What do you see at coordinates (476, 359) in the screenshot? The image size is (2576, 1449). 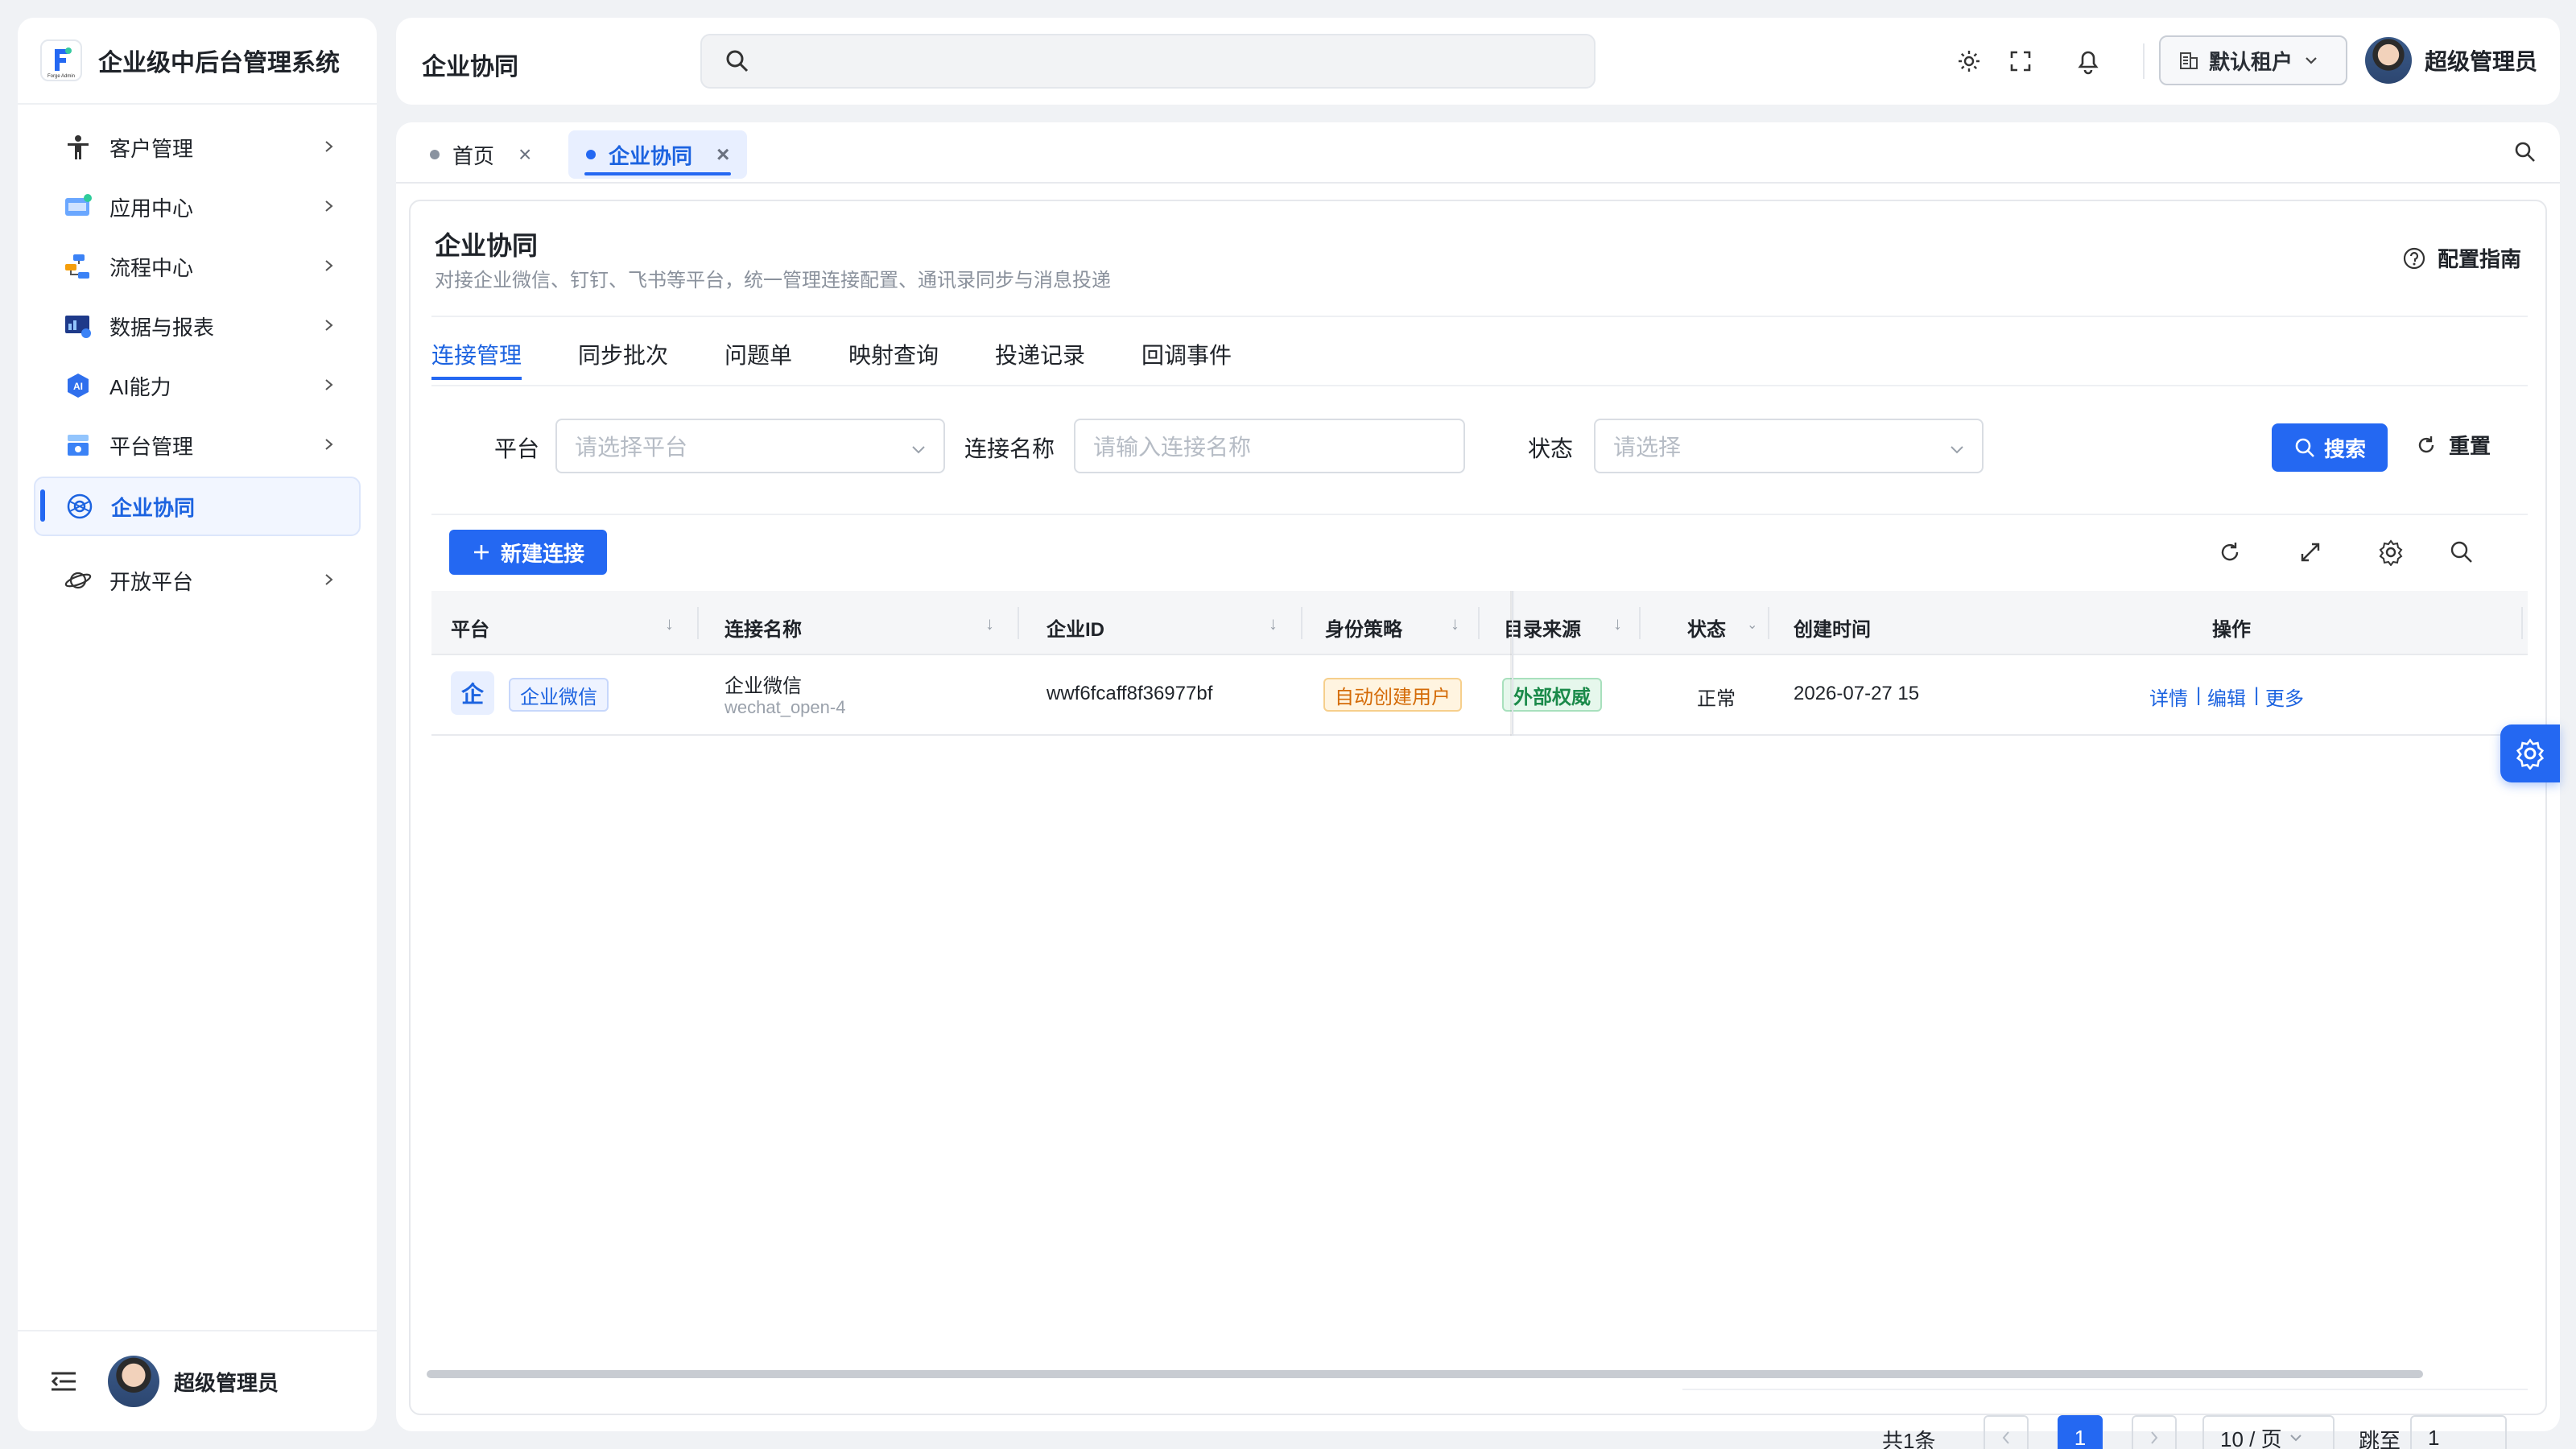 I see `subtab-connections: 连接管理` at bounding box center [476, 359].